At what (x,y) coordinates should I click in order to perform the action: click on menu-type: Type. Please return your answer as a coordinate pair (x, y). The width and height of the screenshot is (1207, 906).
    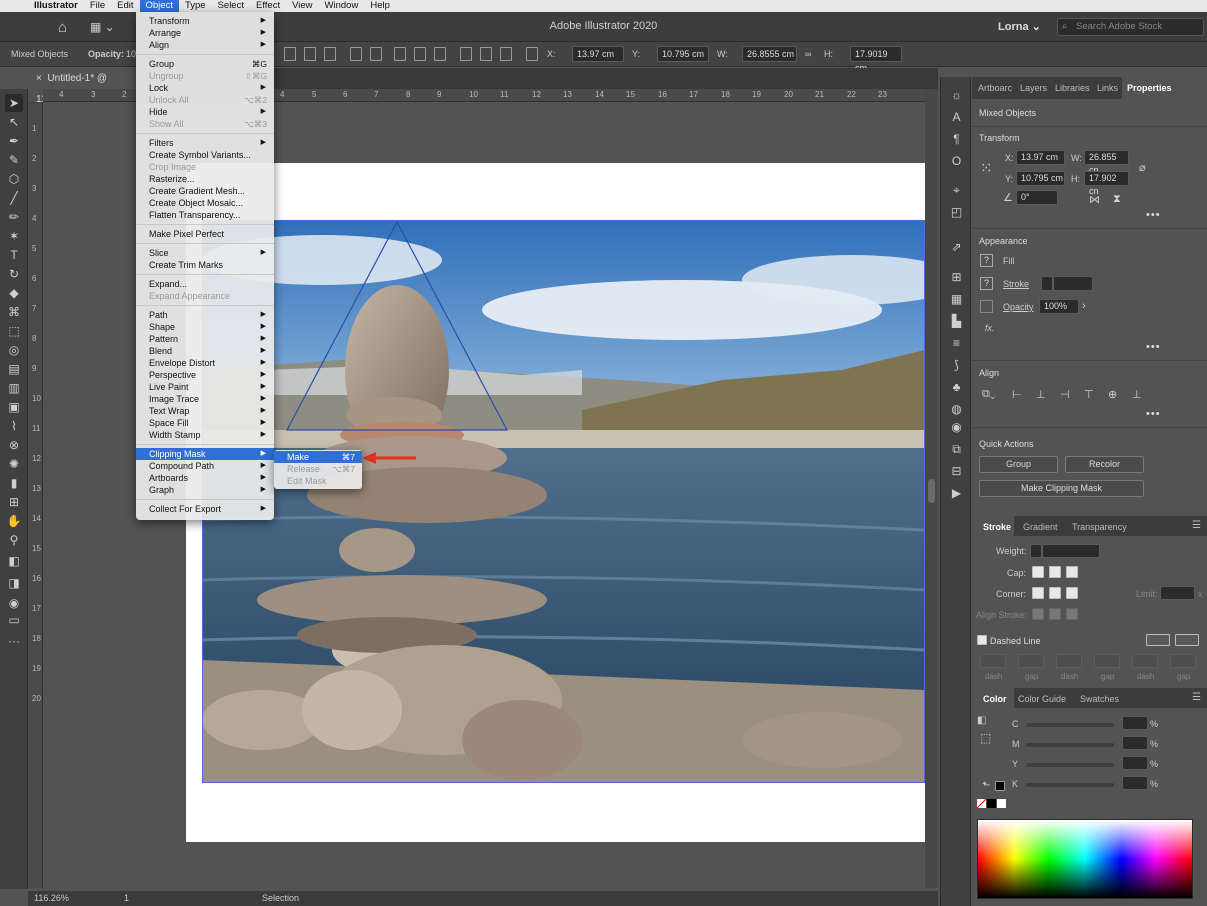
    Looking at the image, I should click on (195, 6).